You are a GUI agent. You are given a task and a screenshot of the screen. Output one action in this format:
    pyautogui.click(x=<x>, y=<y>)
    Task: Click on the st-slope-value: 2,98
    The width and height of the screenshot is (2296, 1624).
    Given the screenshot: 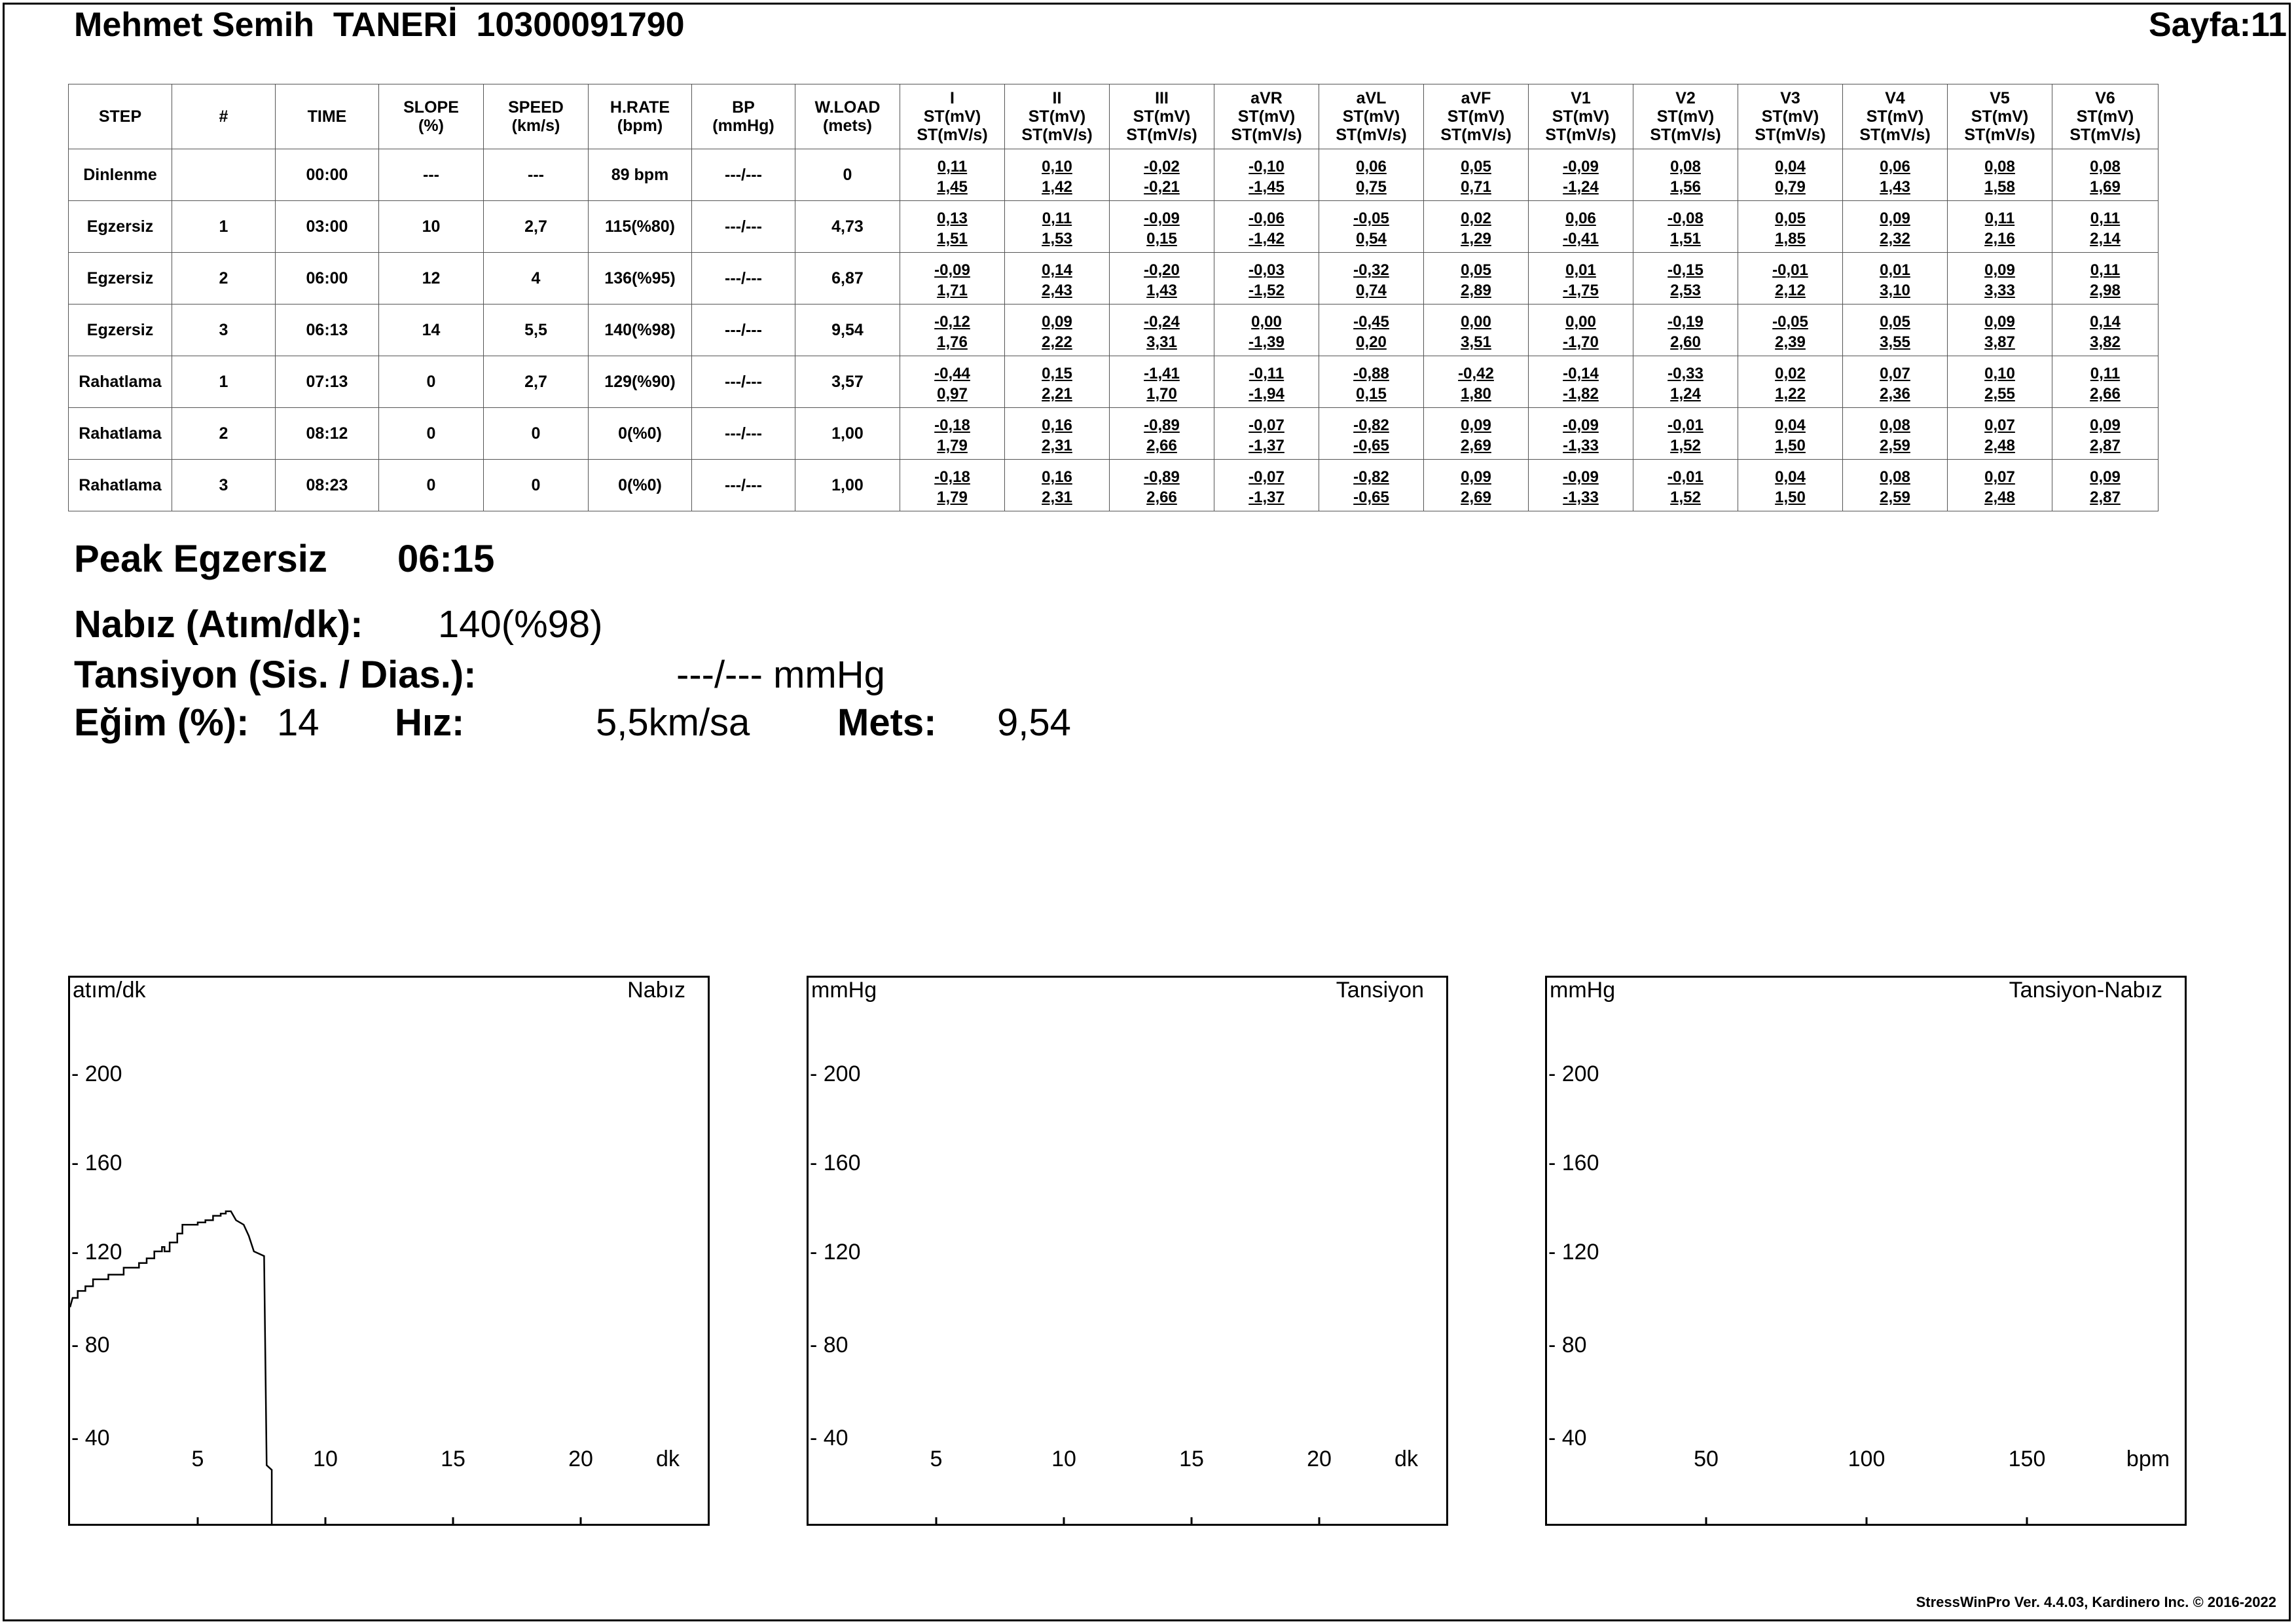 What is the action you would take?
    pyautogui.click(x=2105, y=290)
    